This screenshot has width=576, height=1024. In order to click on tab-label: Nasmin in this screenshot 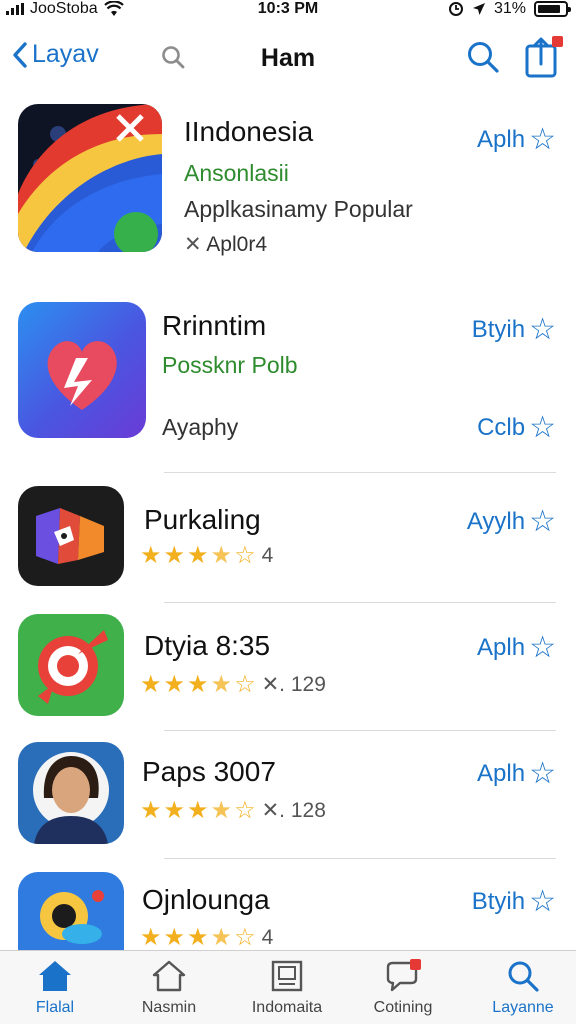, I will do `click(169, 1007)`.